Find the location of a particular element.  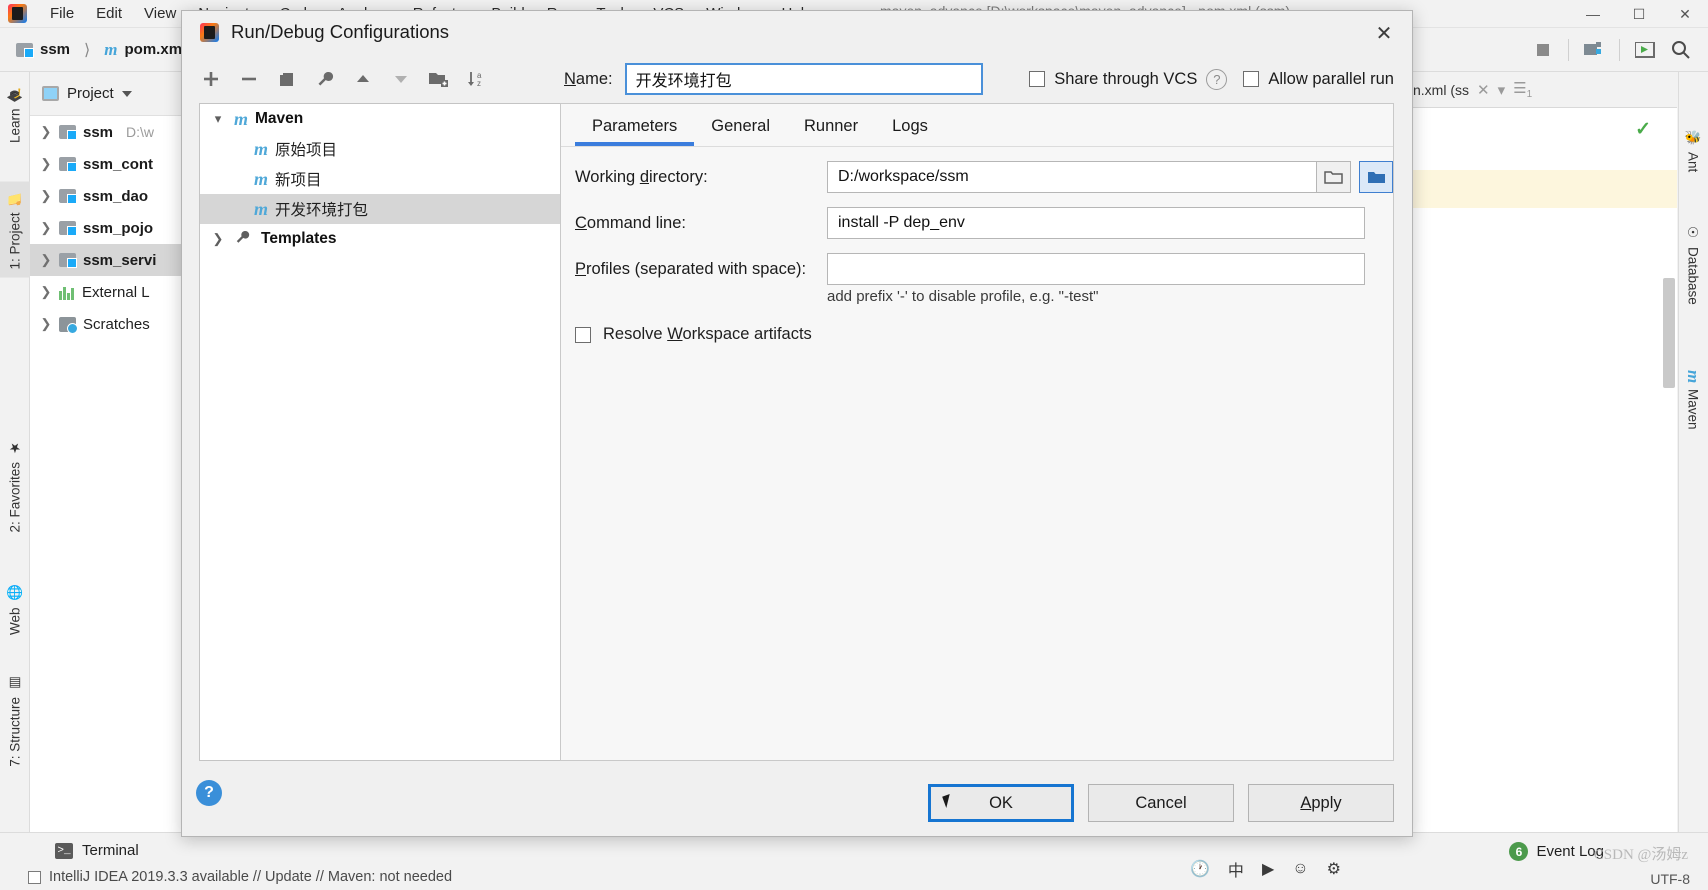

tree-node-original-project: m 原始项目 is located at coordinates (389, 149).